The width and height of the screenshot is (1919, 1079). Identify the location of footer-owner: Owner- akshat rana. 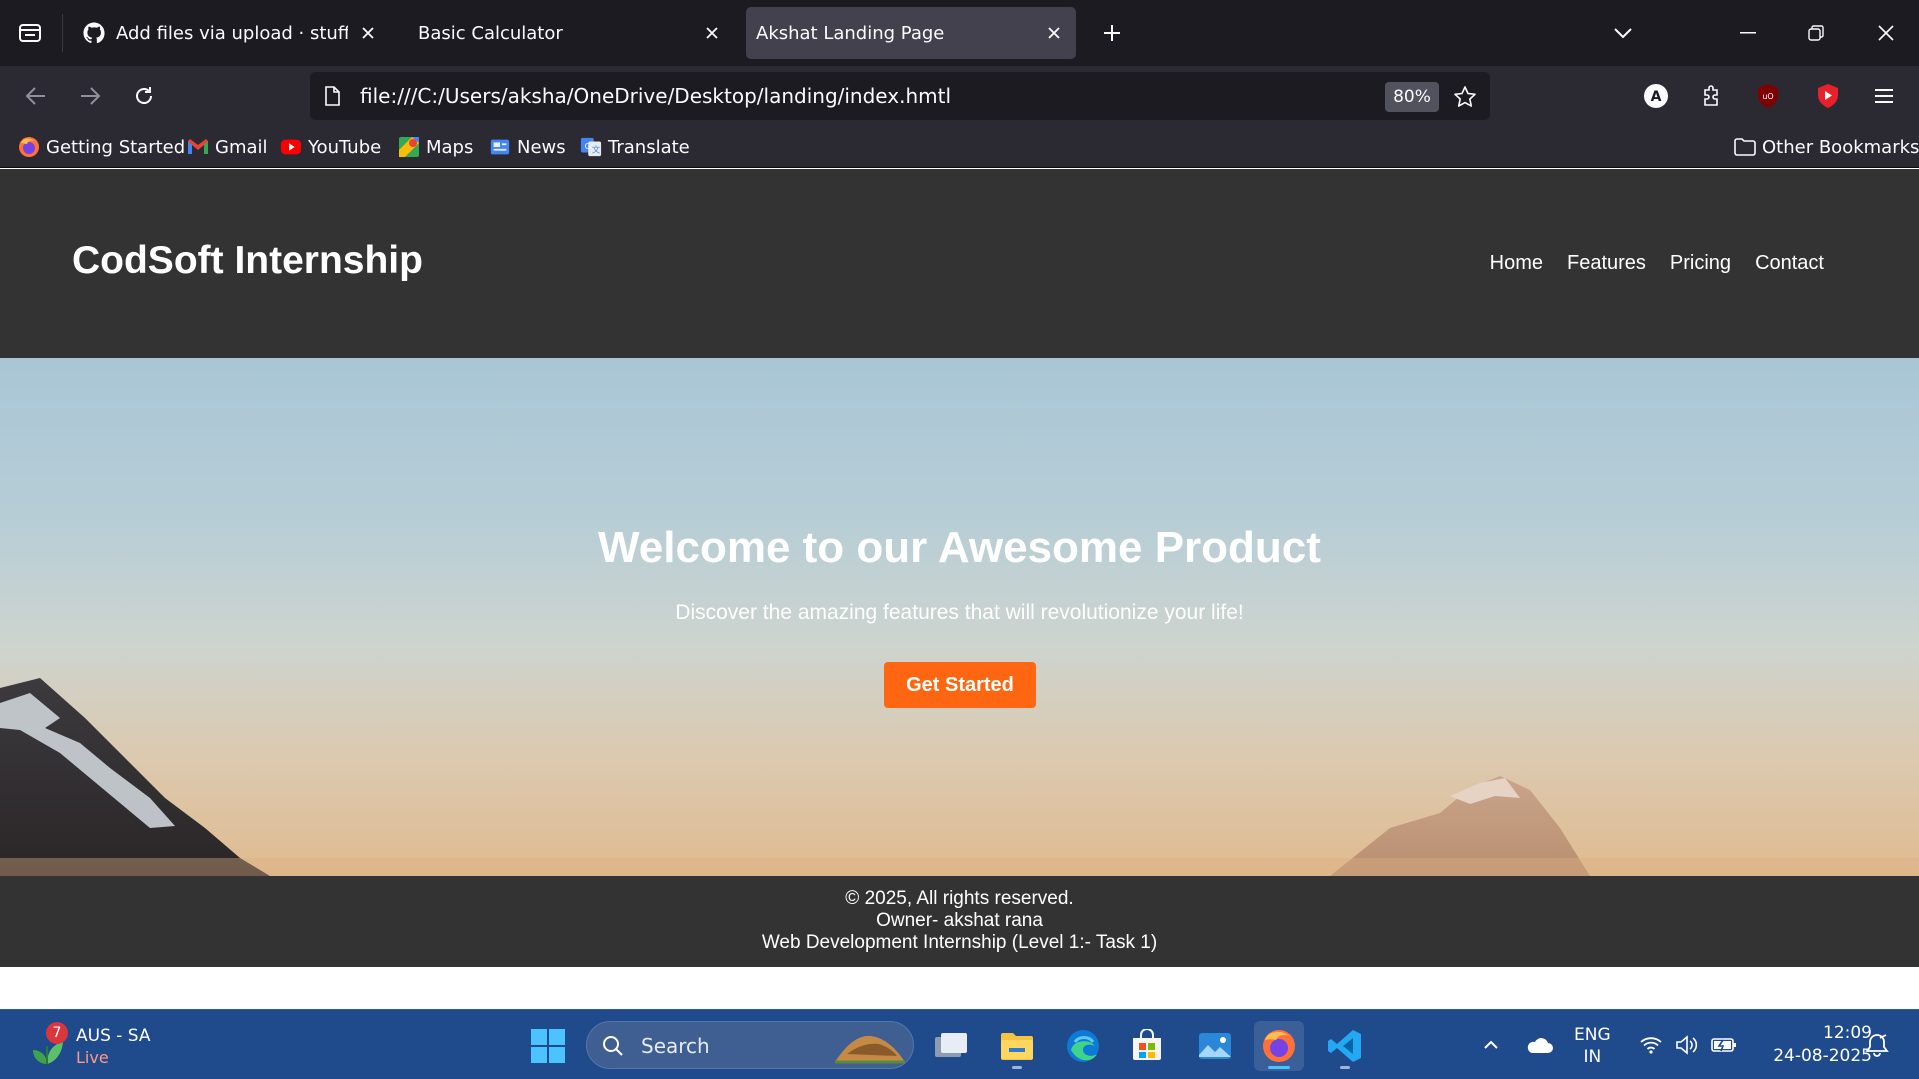
(959, 920).